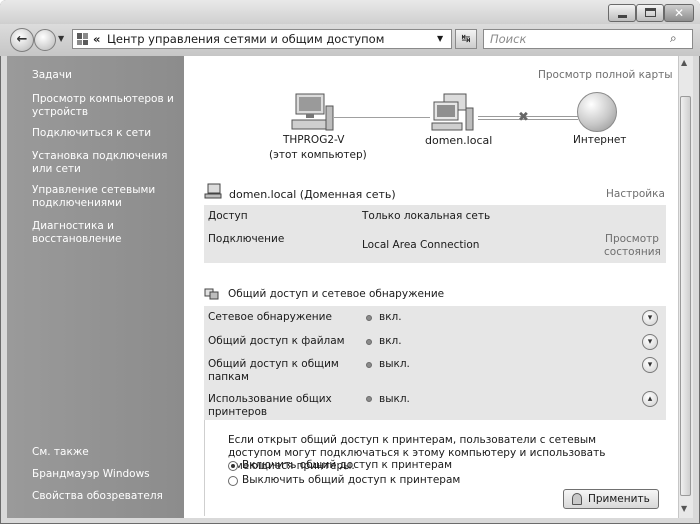 Image resolution: width=700 pixels, height=524 pixels. I want to click on printer-sharing-off-radio, so click(233, 481).